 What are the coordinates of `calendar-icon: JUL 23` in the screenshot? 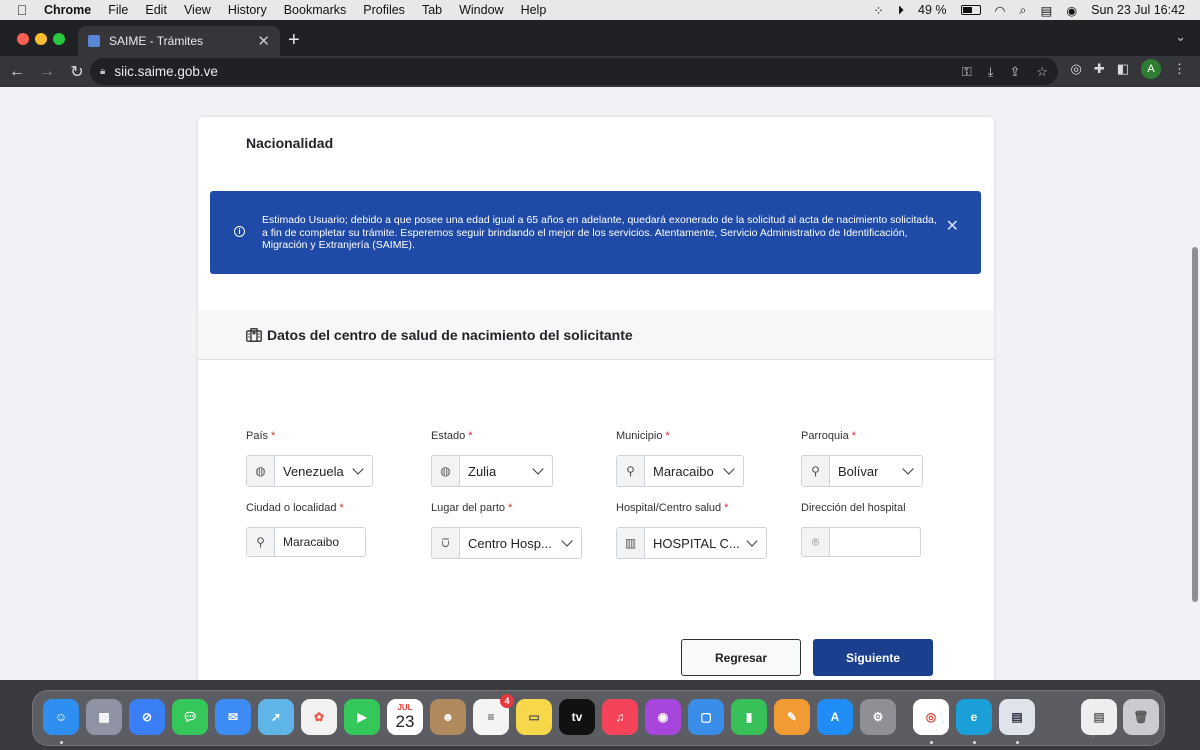 It's located at (405, 717).